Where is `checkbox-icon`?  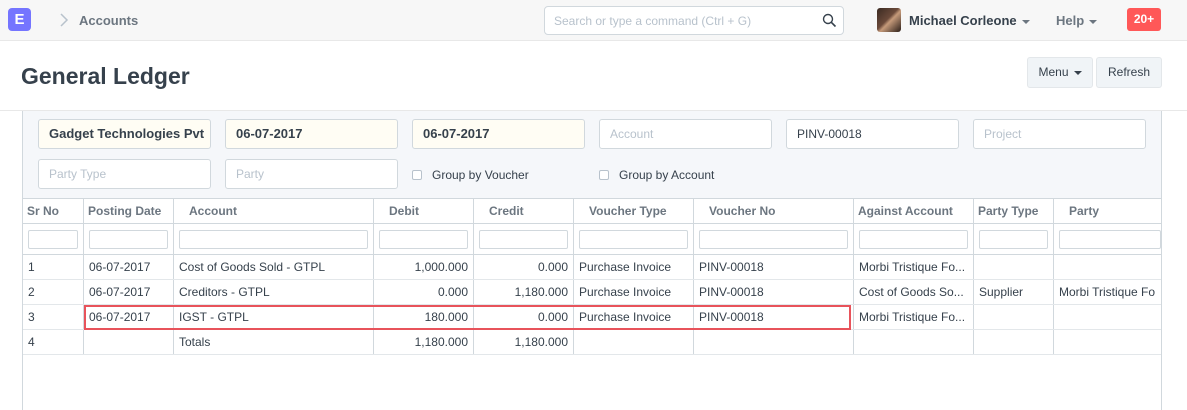
checkbox-icon is located at coordinates (604, 175).